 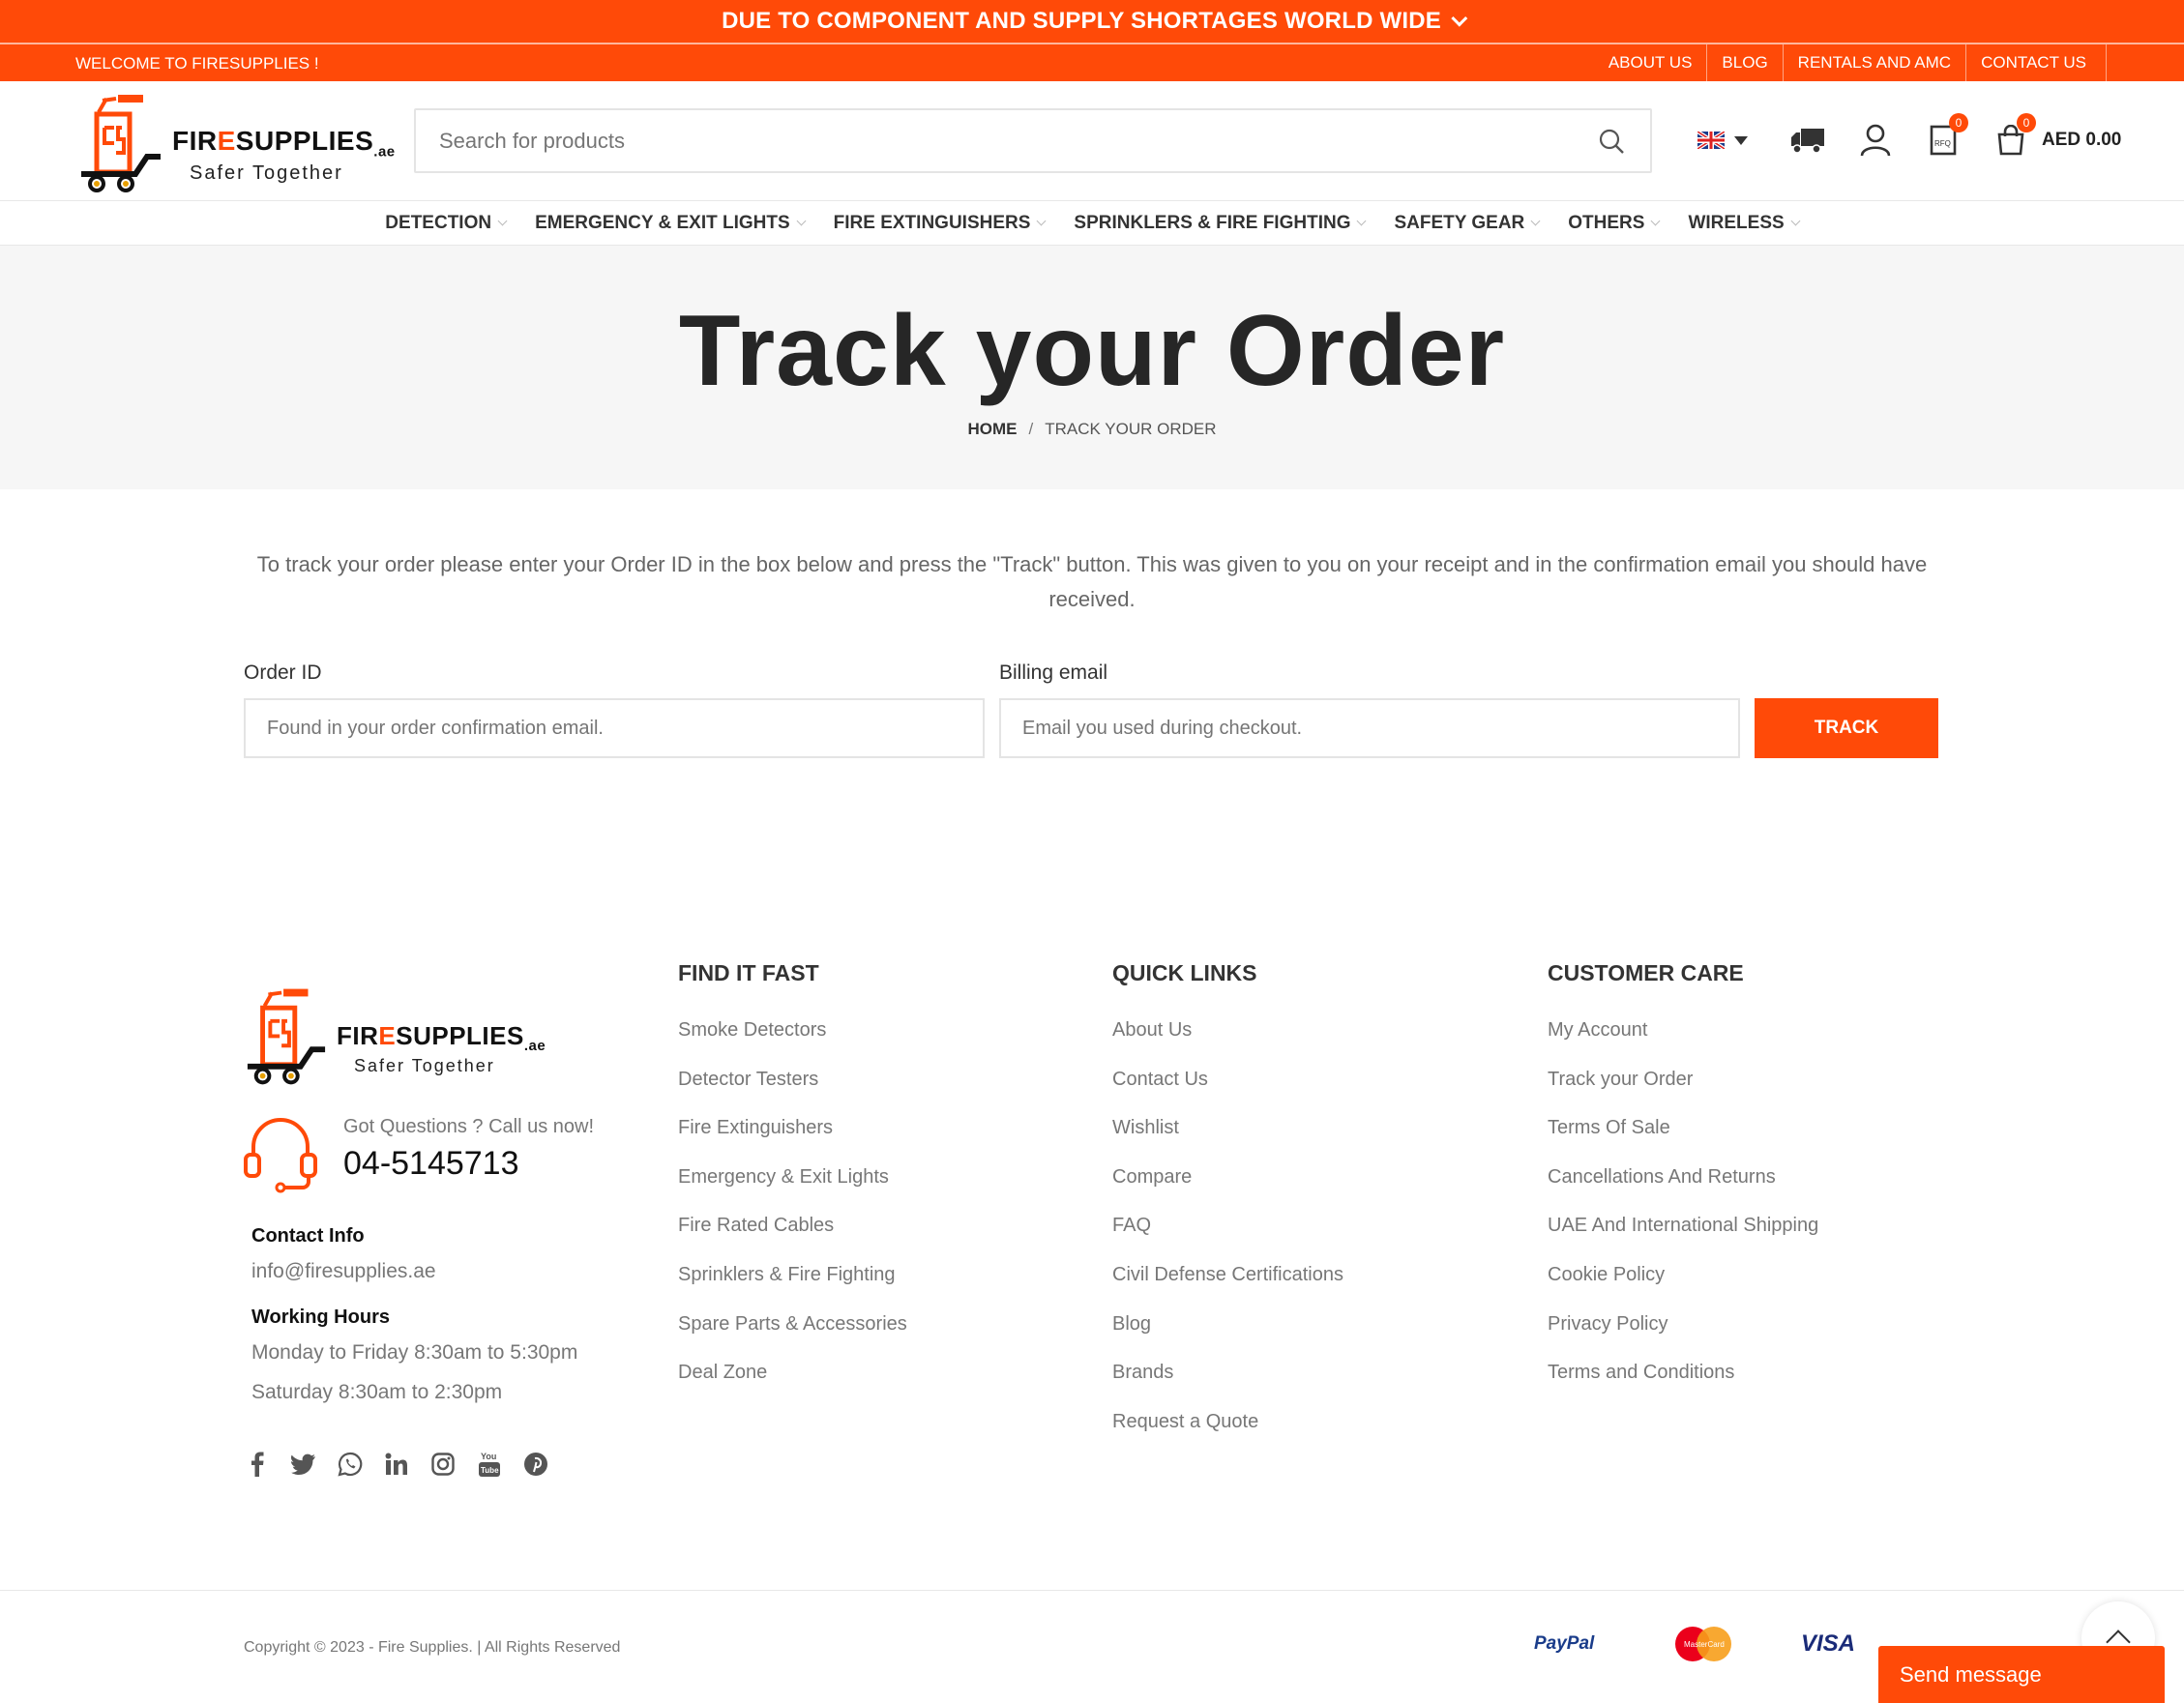 I want to click on search-bar, so click(x=1033, y=141).